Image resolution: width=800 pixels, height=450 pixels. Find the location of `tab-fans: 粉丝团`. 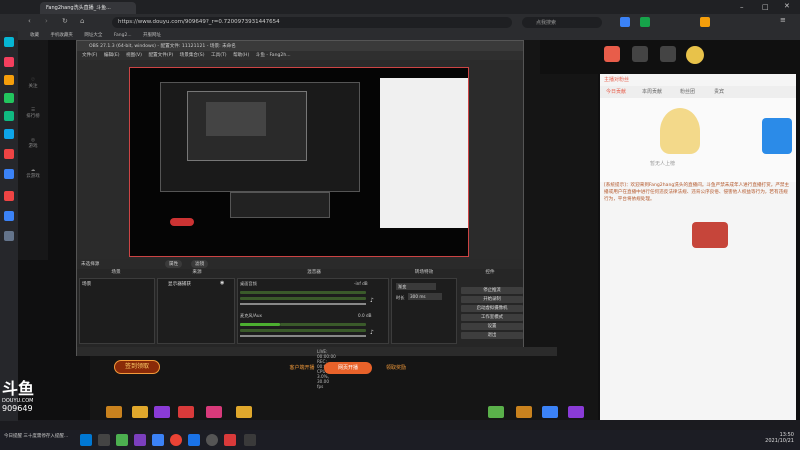

tab-fans: 粉丝团 is located at coordinates (687, 91).